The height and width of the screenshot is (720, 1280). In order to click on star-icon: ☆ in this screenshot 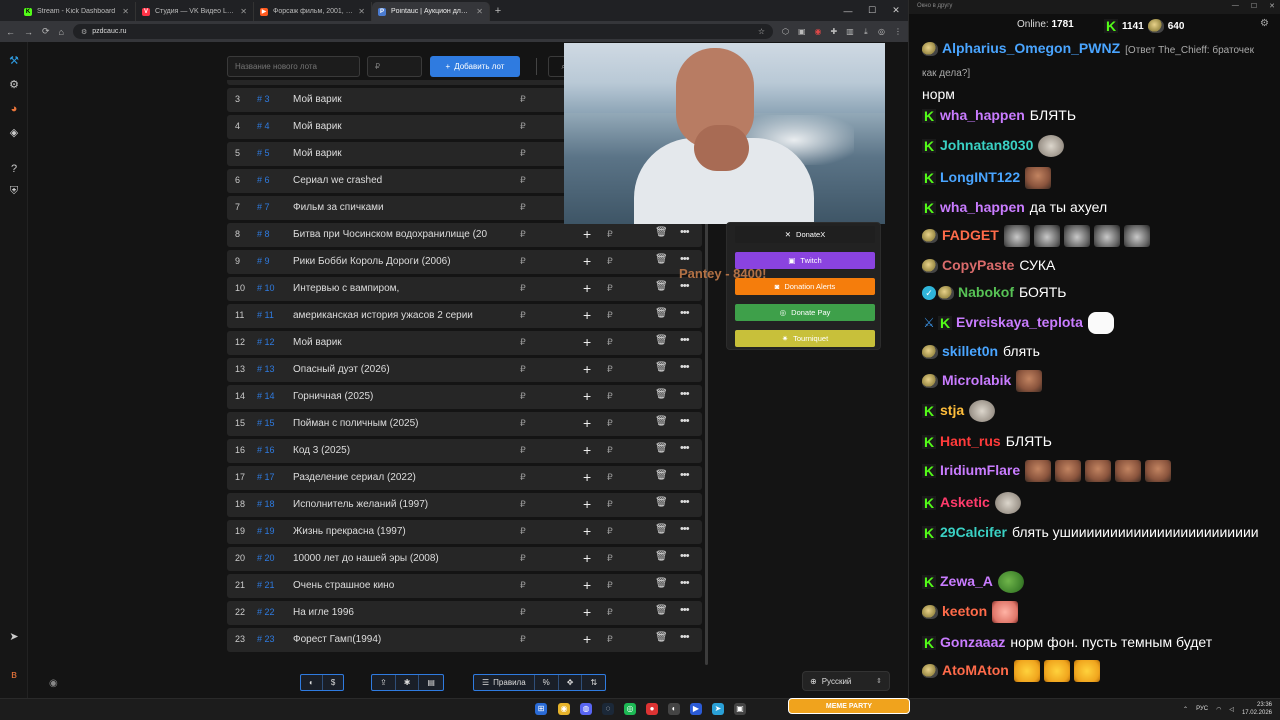, I will do `click(761, 31)`.